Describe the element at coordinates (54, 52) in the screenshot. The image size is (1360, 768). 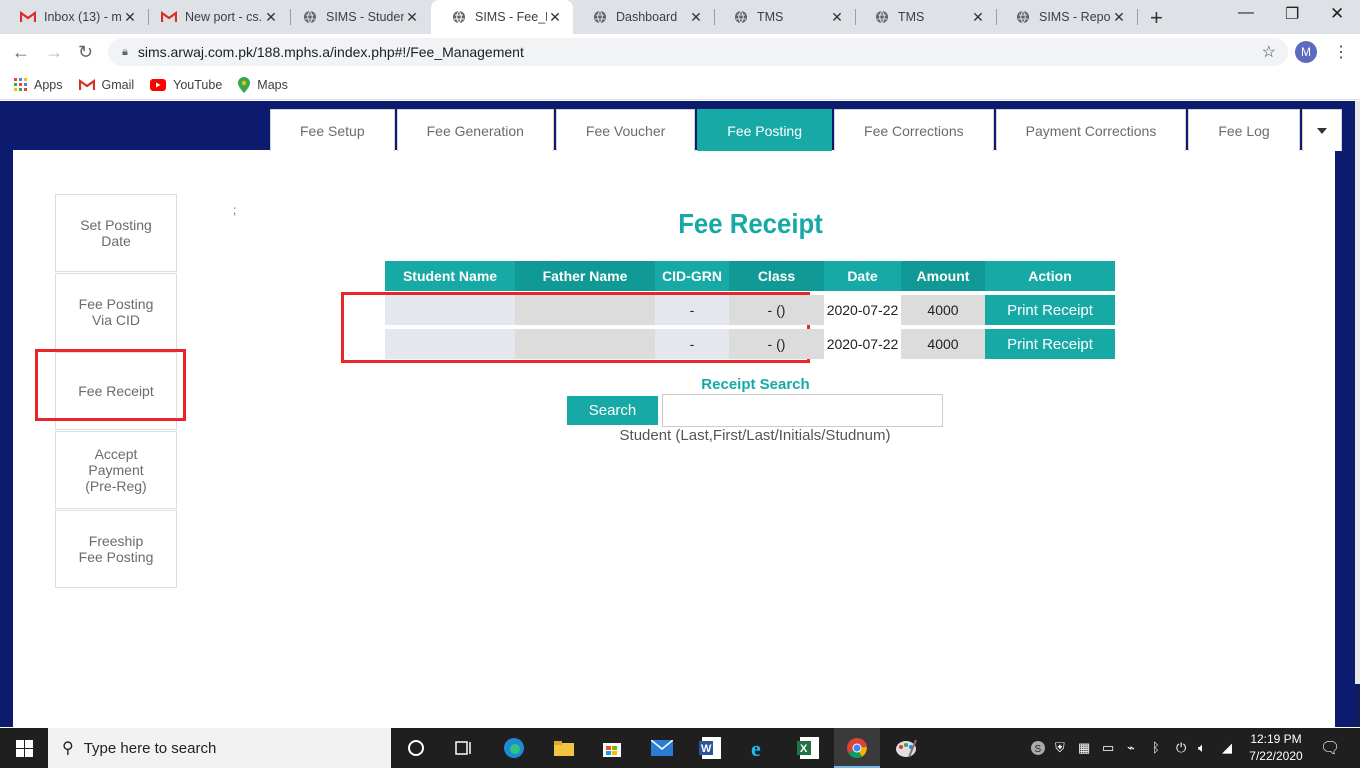
I see `forward-arrow-icon: →` at that location.